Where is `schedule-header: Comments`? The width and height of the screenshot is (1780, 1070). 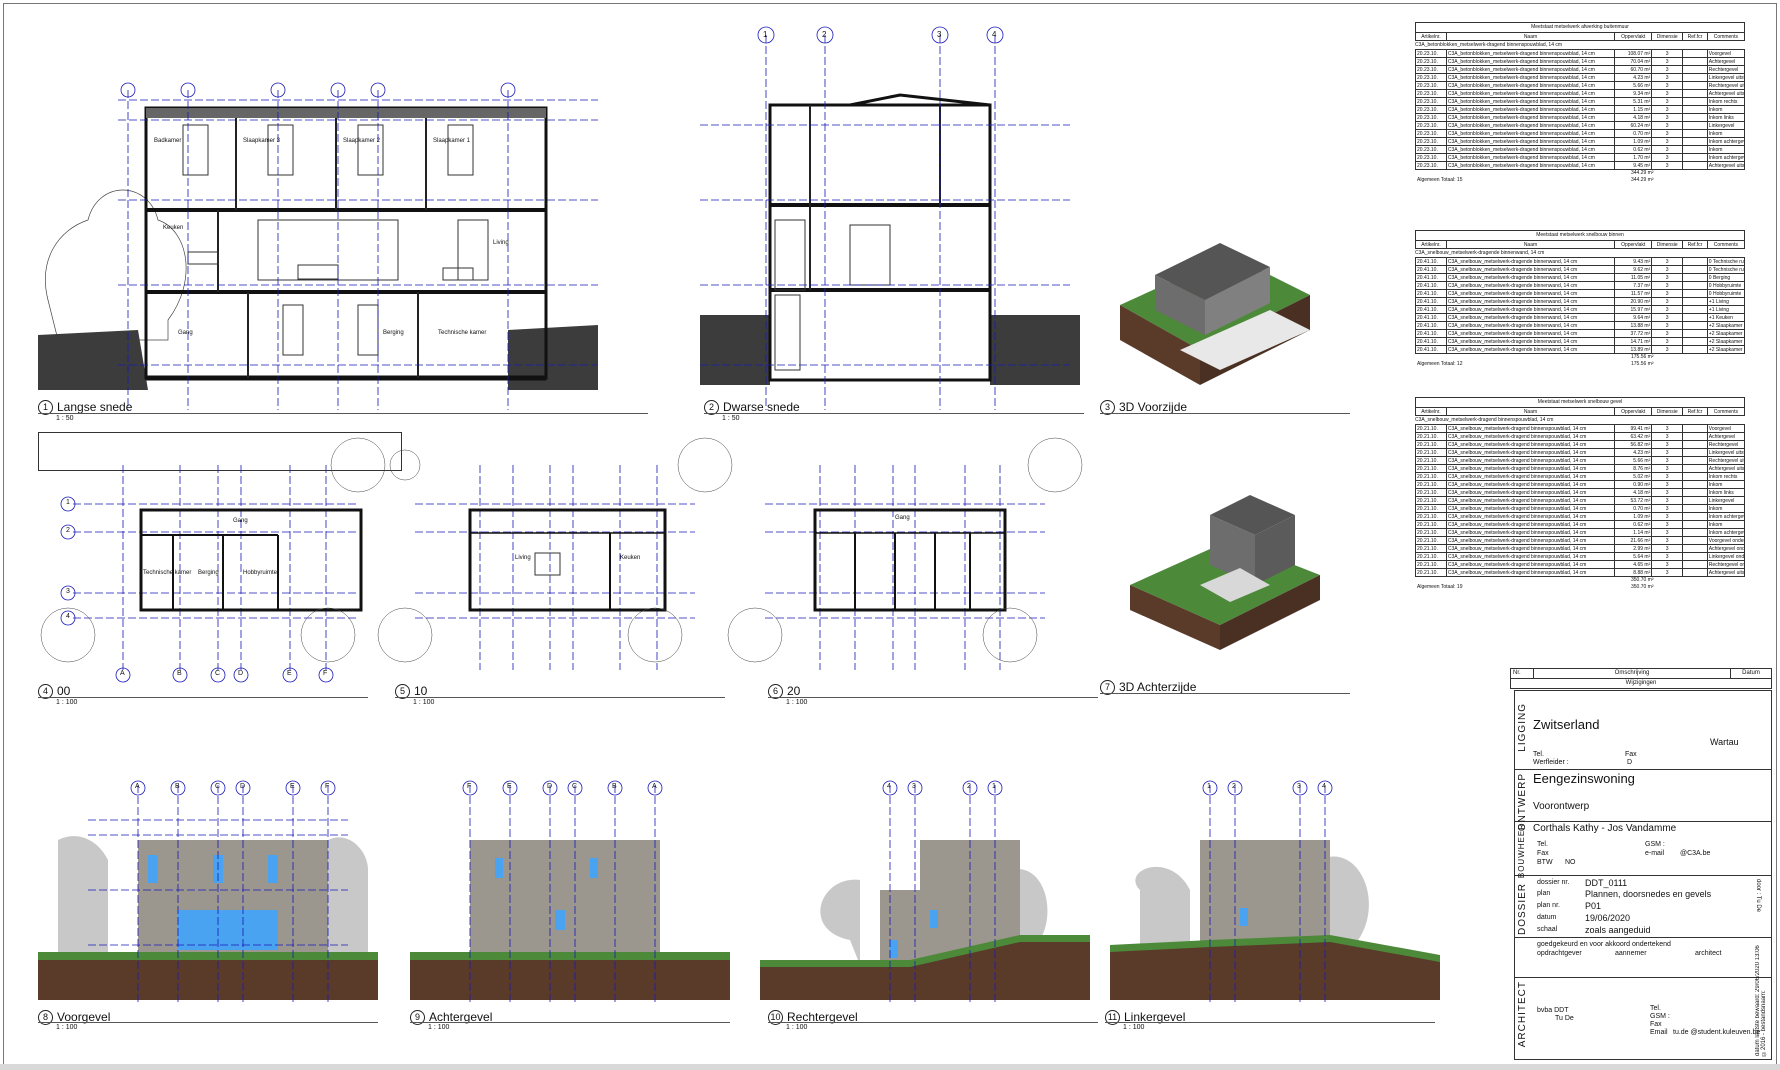 schedule-header: Comments is located at coordinates (1726, 36).